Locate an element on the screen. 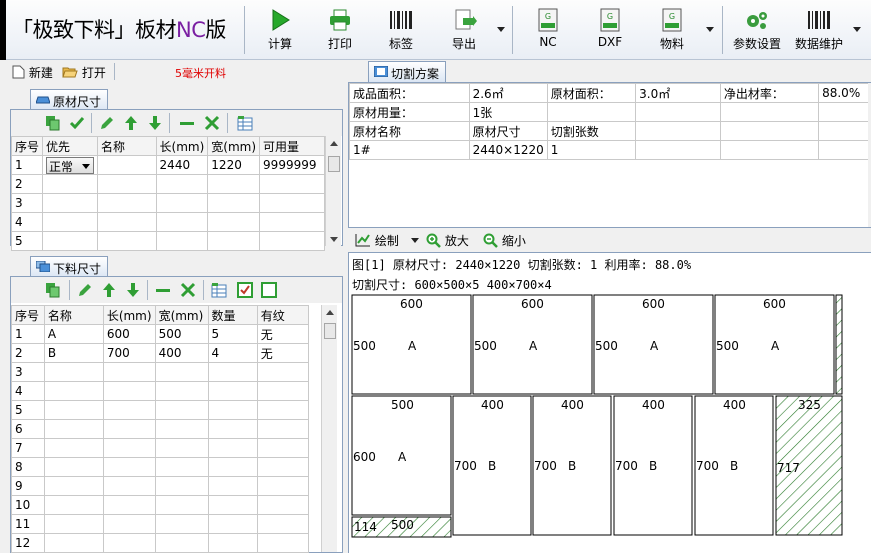 The image size is (871, 553). table-row: 1 A 600 500 5 无 is located at coordinates (160, 334).